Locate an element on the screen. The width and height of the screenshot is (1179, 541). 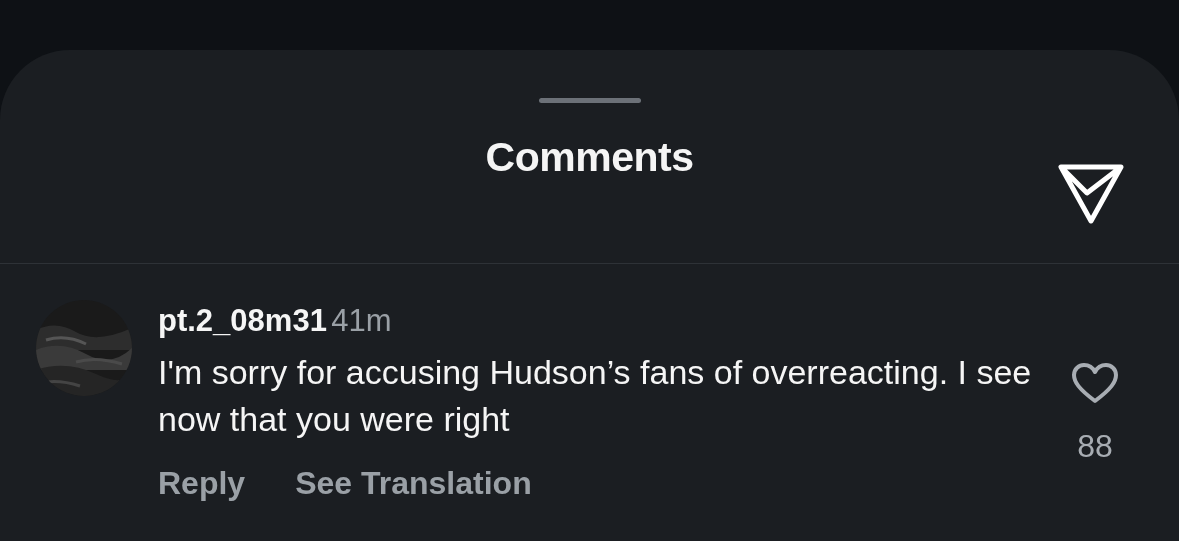
heart-icon is located at coordinates (1095, 383).